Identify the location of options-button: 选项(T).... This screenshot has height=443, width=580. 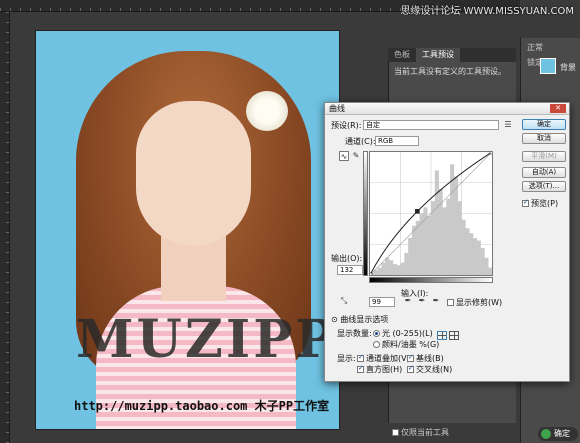
(544, 186).